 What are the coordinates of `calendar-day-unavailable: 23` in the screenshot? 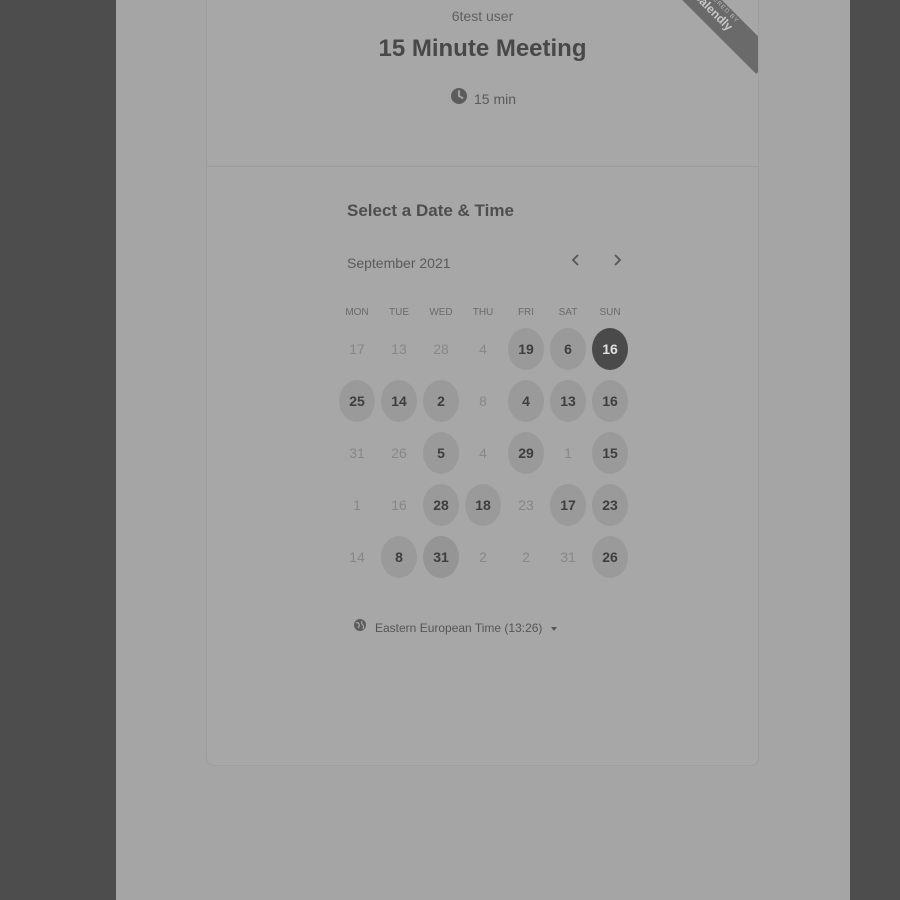 It's located at (526, 505).